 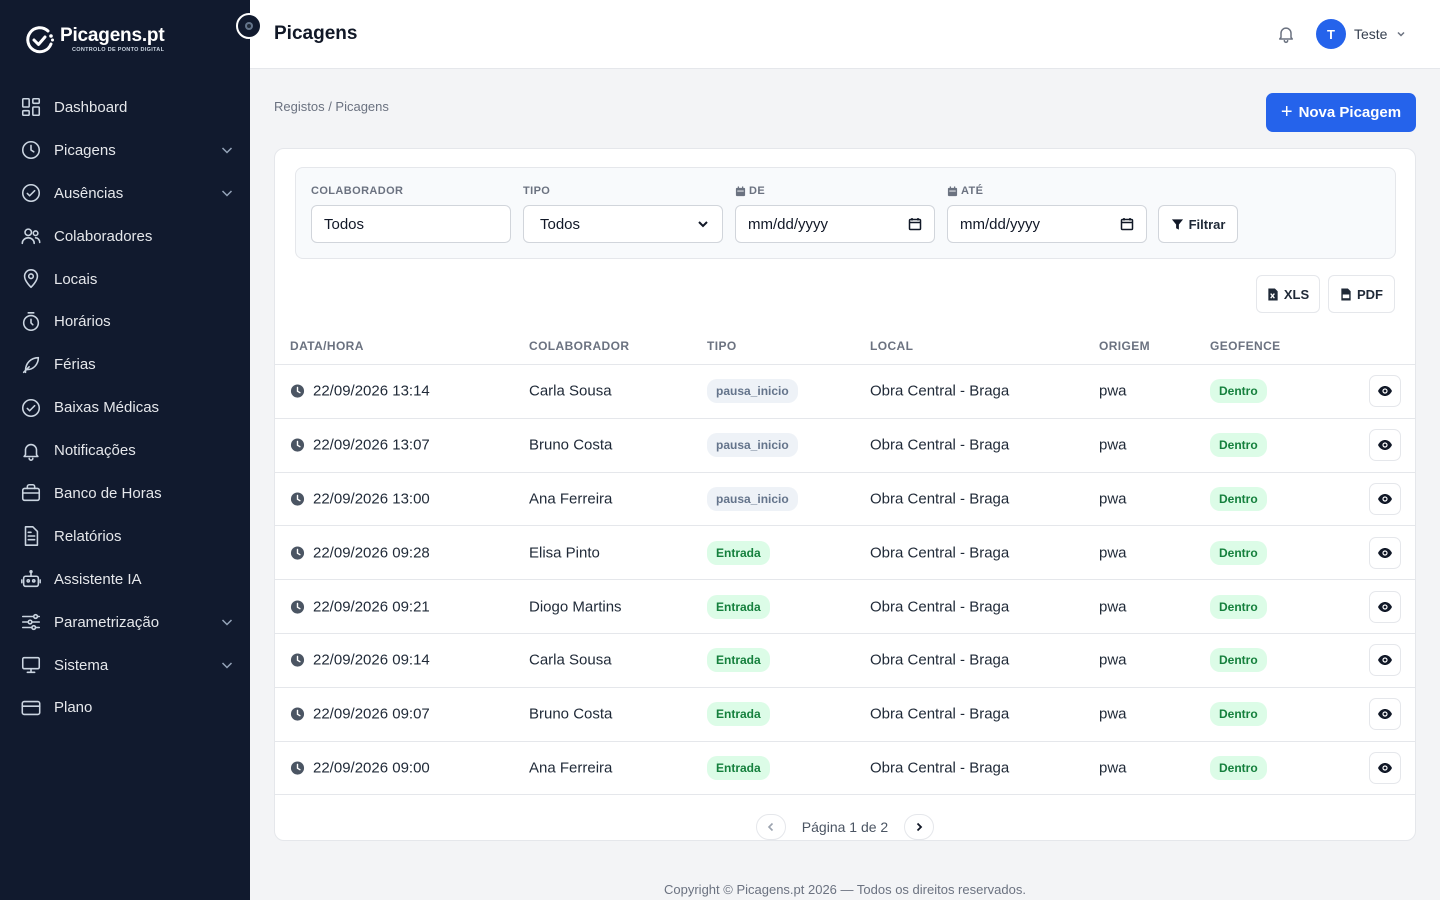 What do you see at coordinates (835, 224) in the screenshot?
I see `date-from-input: mm/dd/yyyy` at bounding box center [835, 224].